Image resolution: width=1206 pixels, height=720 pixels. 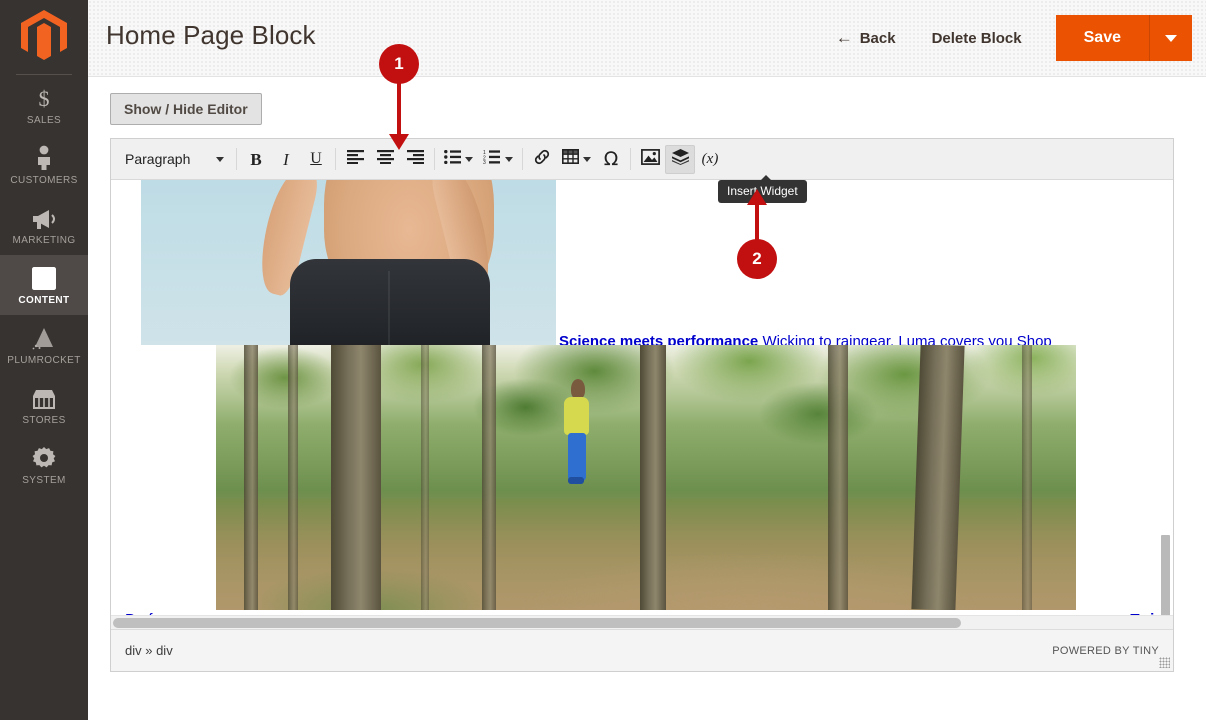 What do you see at coordinates (492, 159) in the screenshot?
I see `numbered-list-icon: 1 2 3` at bounding box center [492, 159].